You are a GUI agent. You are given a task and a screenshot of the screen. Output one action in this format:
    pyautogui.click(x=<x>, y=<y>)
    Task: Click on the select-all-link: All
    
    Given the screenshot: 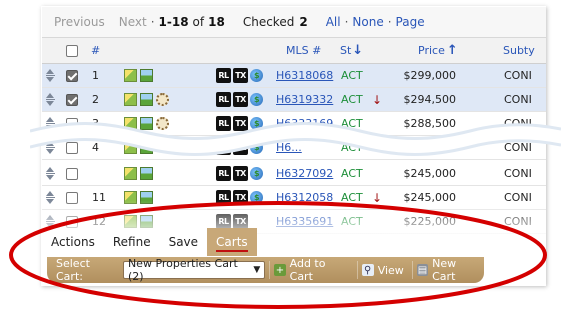 What is the action you would take?
    pyautogui.click(x=333, y=22)
    